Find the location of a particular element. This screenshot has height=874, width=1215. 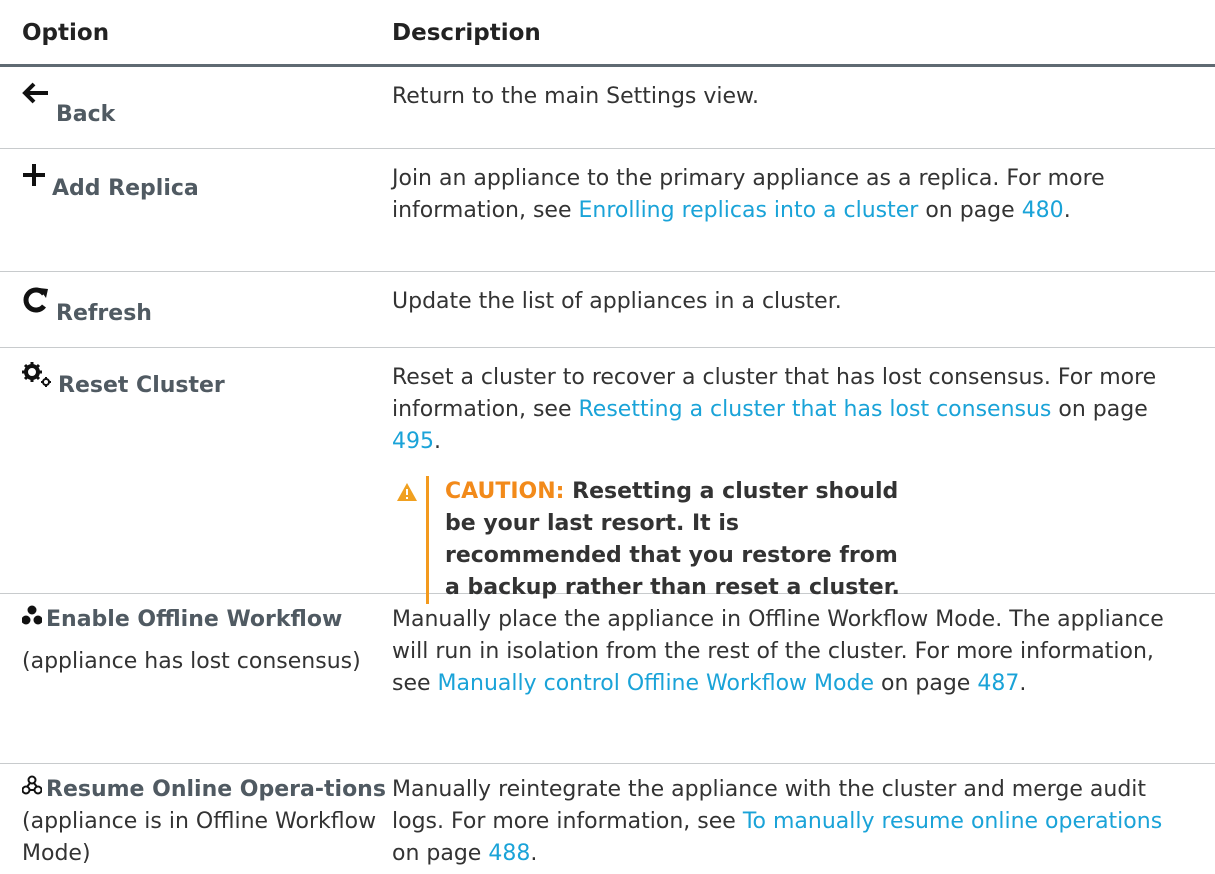

cross-reference-link: Manually control Offline Workflow Mode is located at coordinates (656, 683).